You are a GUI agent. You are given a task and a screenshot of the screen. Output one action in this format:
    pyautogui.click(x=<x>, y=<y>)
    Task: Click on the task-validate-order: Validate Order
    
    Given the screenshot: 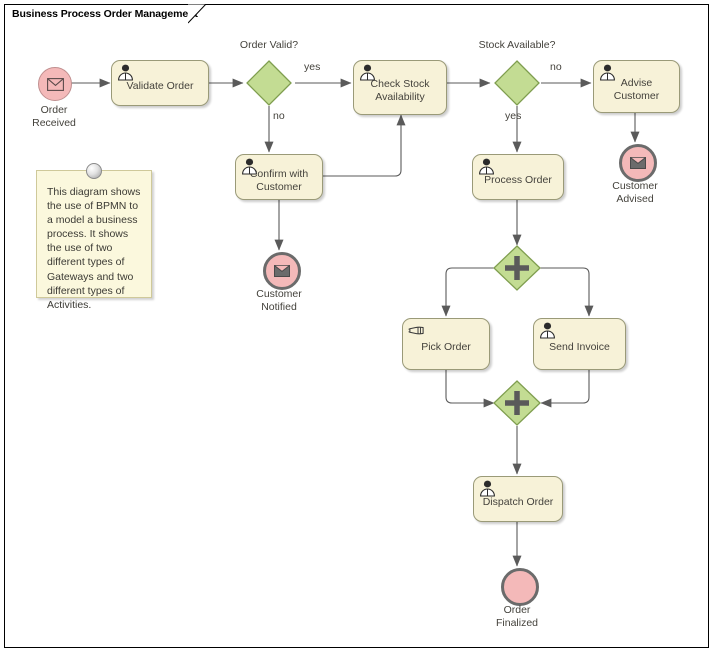 What is the action you would take?
    pyautogui.click(x=160, y=83)
    